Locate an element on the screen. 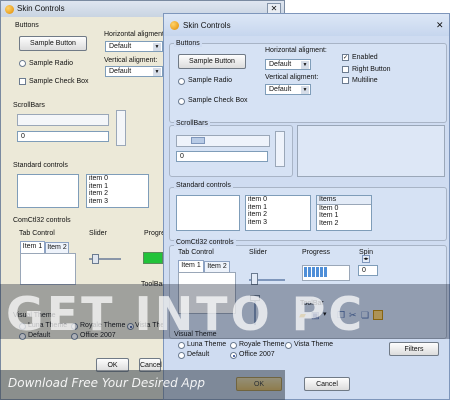 The height and width of the screenshot is (400, 450). back-horizontal-scrollbar is located at coordinates (63, 120).